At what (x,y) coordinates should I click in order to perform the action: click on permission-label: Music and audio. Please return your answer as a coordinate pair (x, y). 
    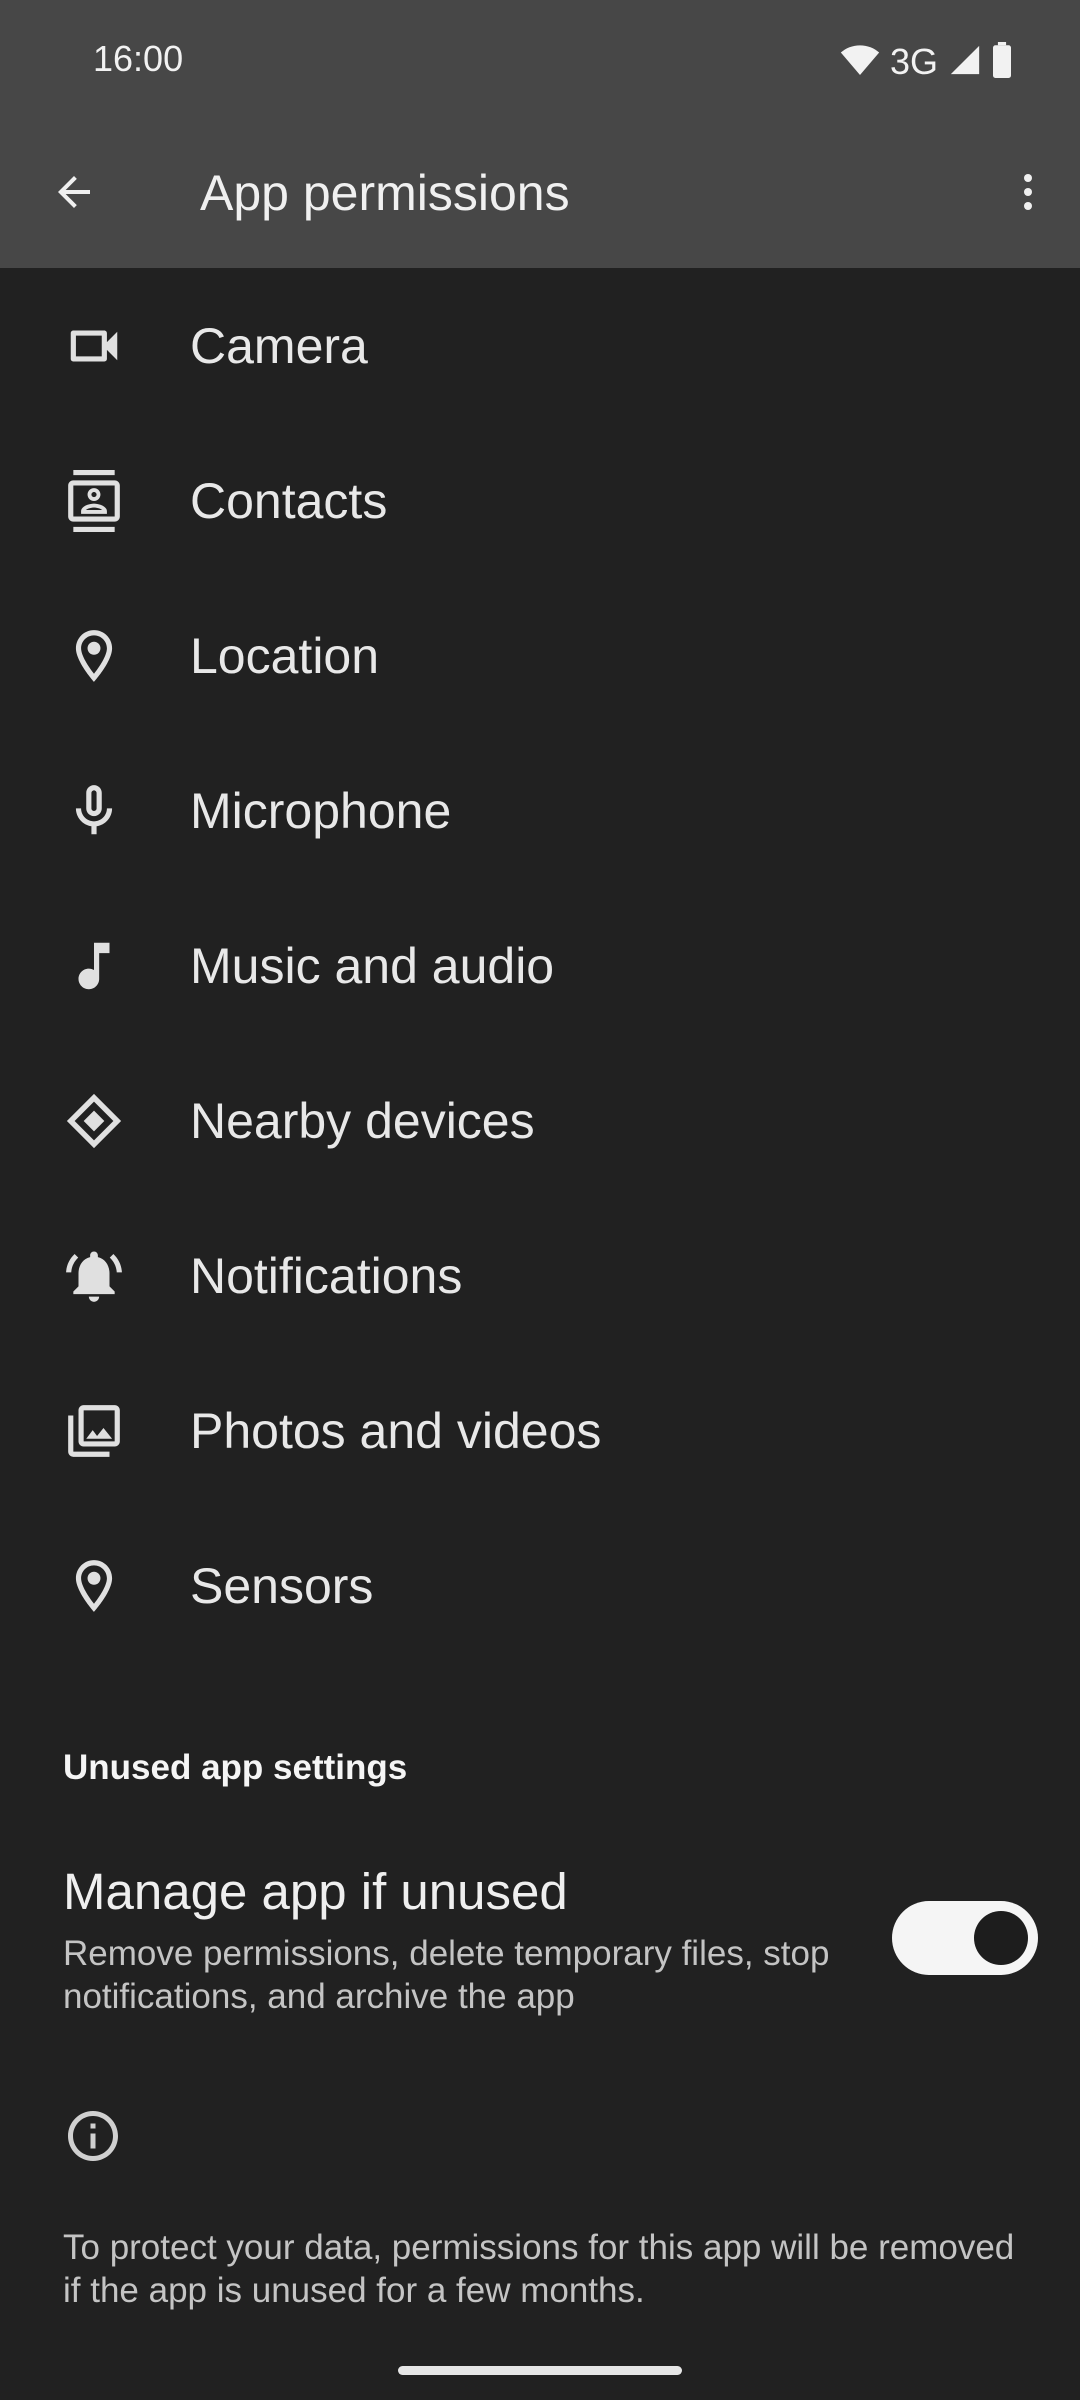
    Looking at the image, I should click on (372, 965).